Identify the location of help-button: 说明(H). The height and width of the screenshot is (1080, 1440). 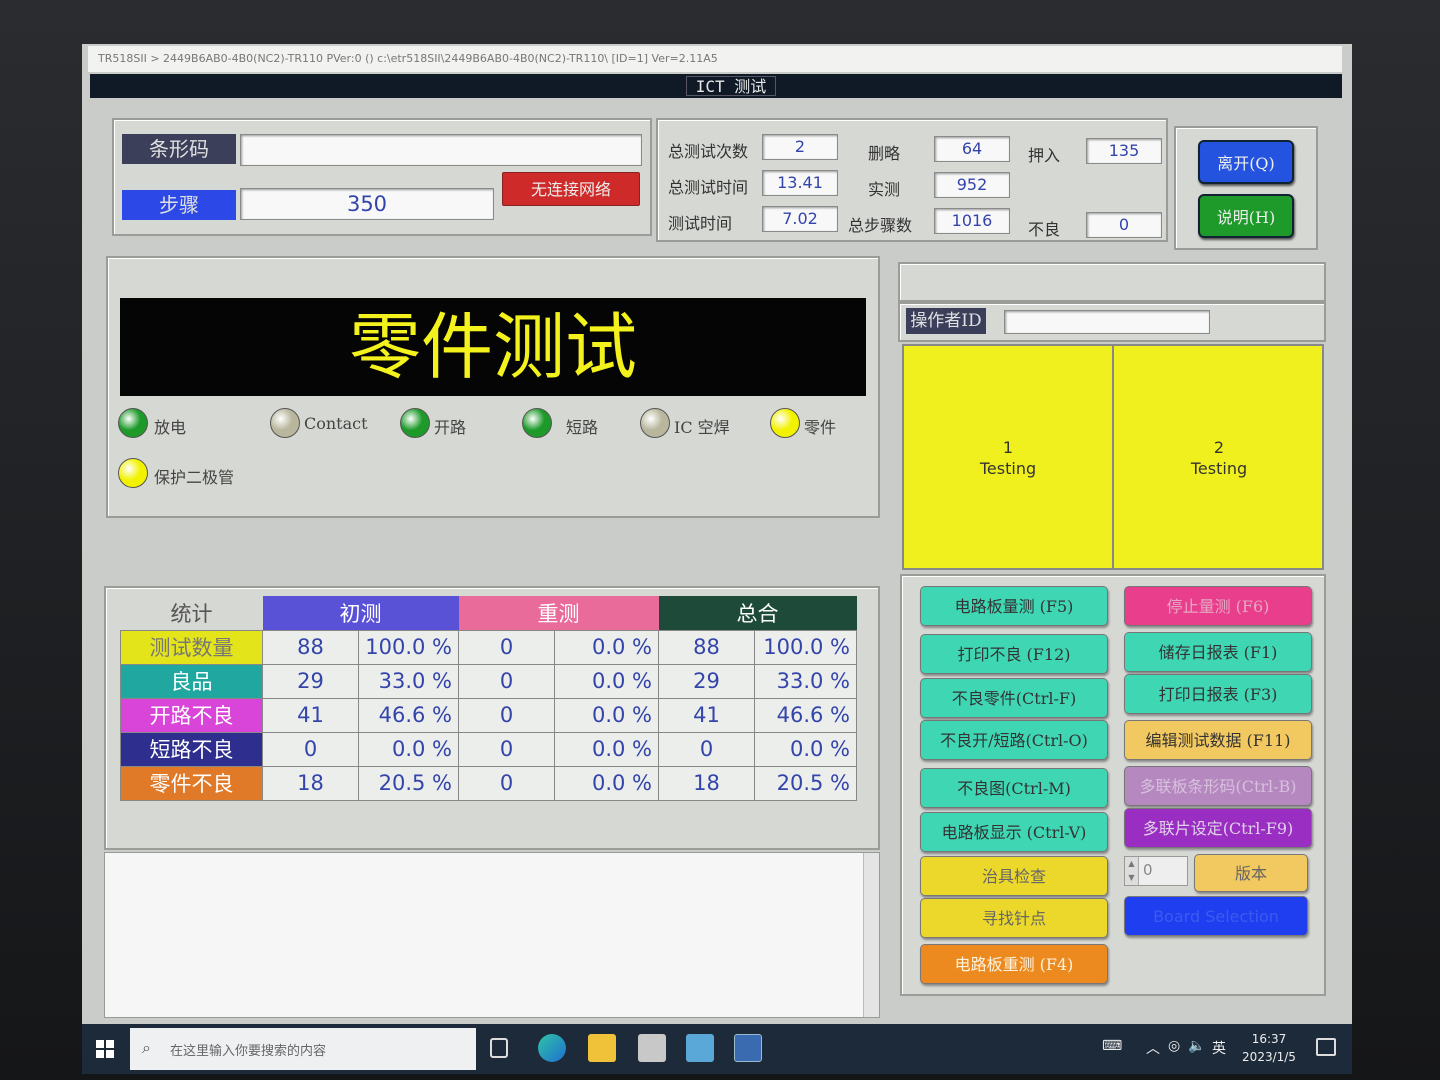
(1246, 216).